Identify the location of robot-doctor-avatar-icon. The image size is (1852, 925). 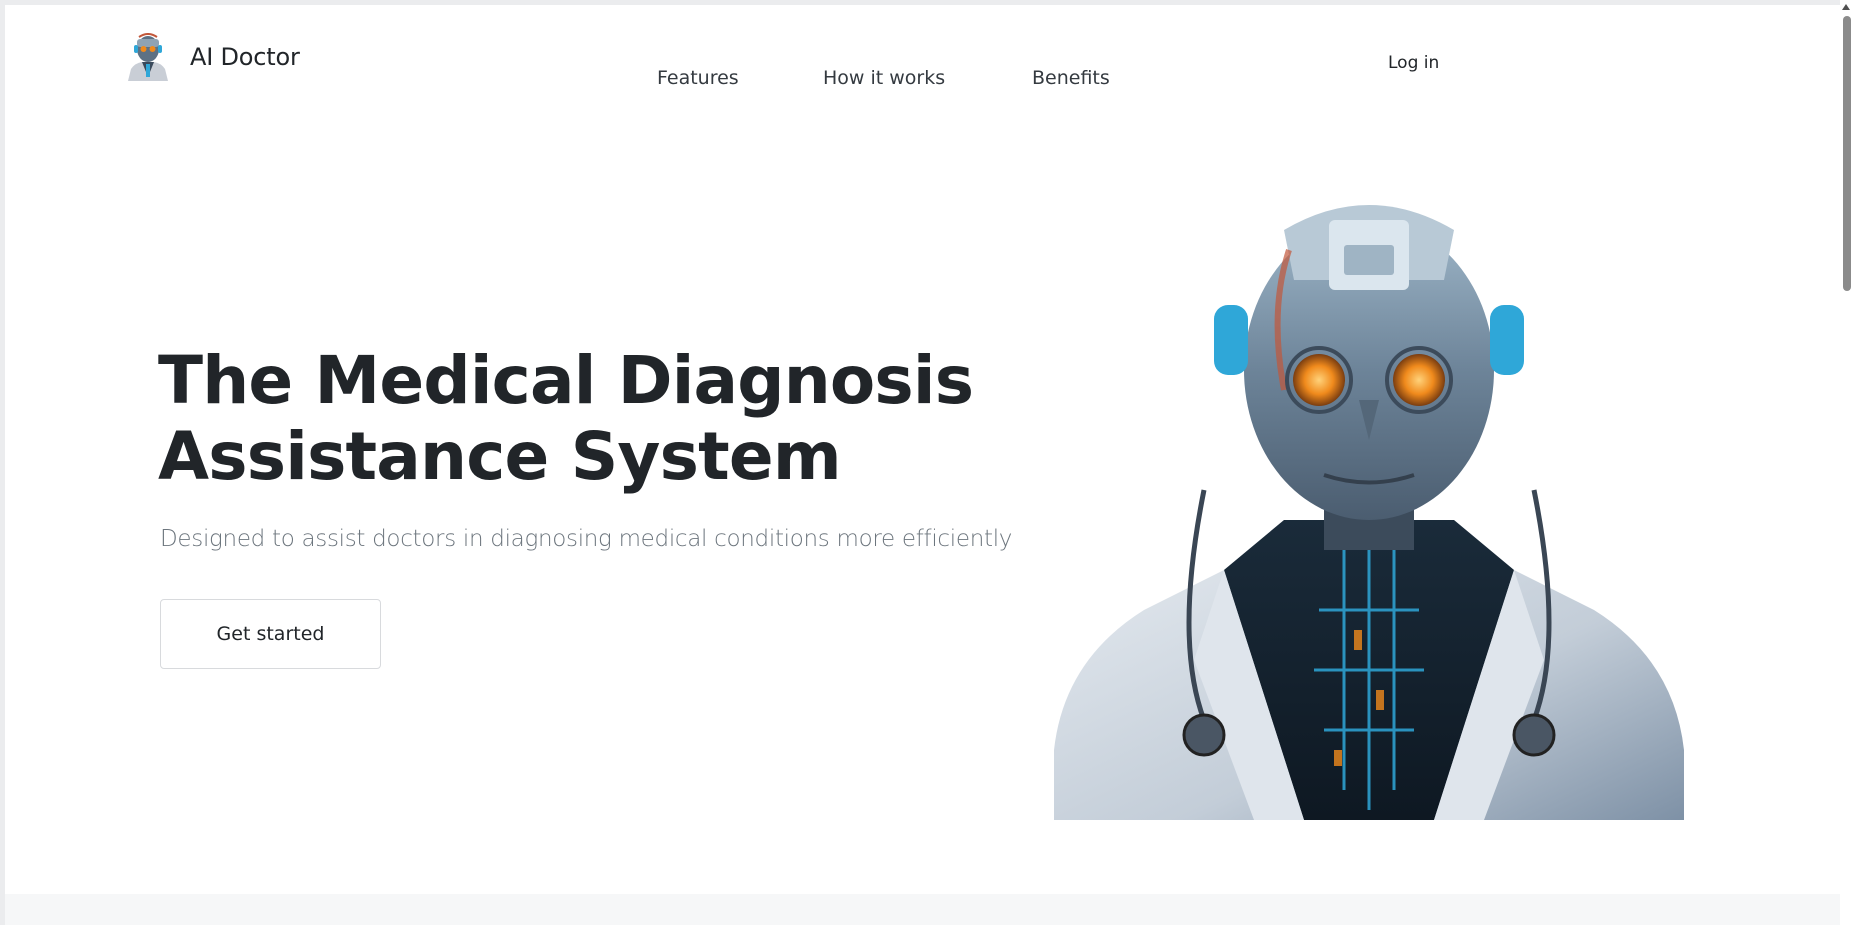
(148, 57).